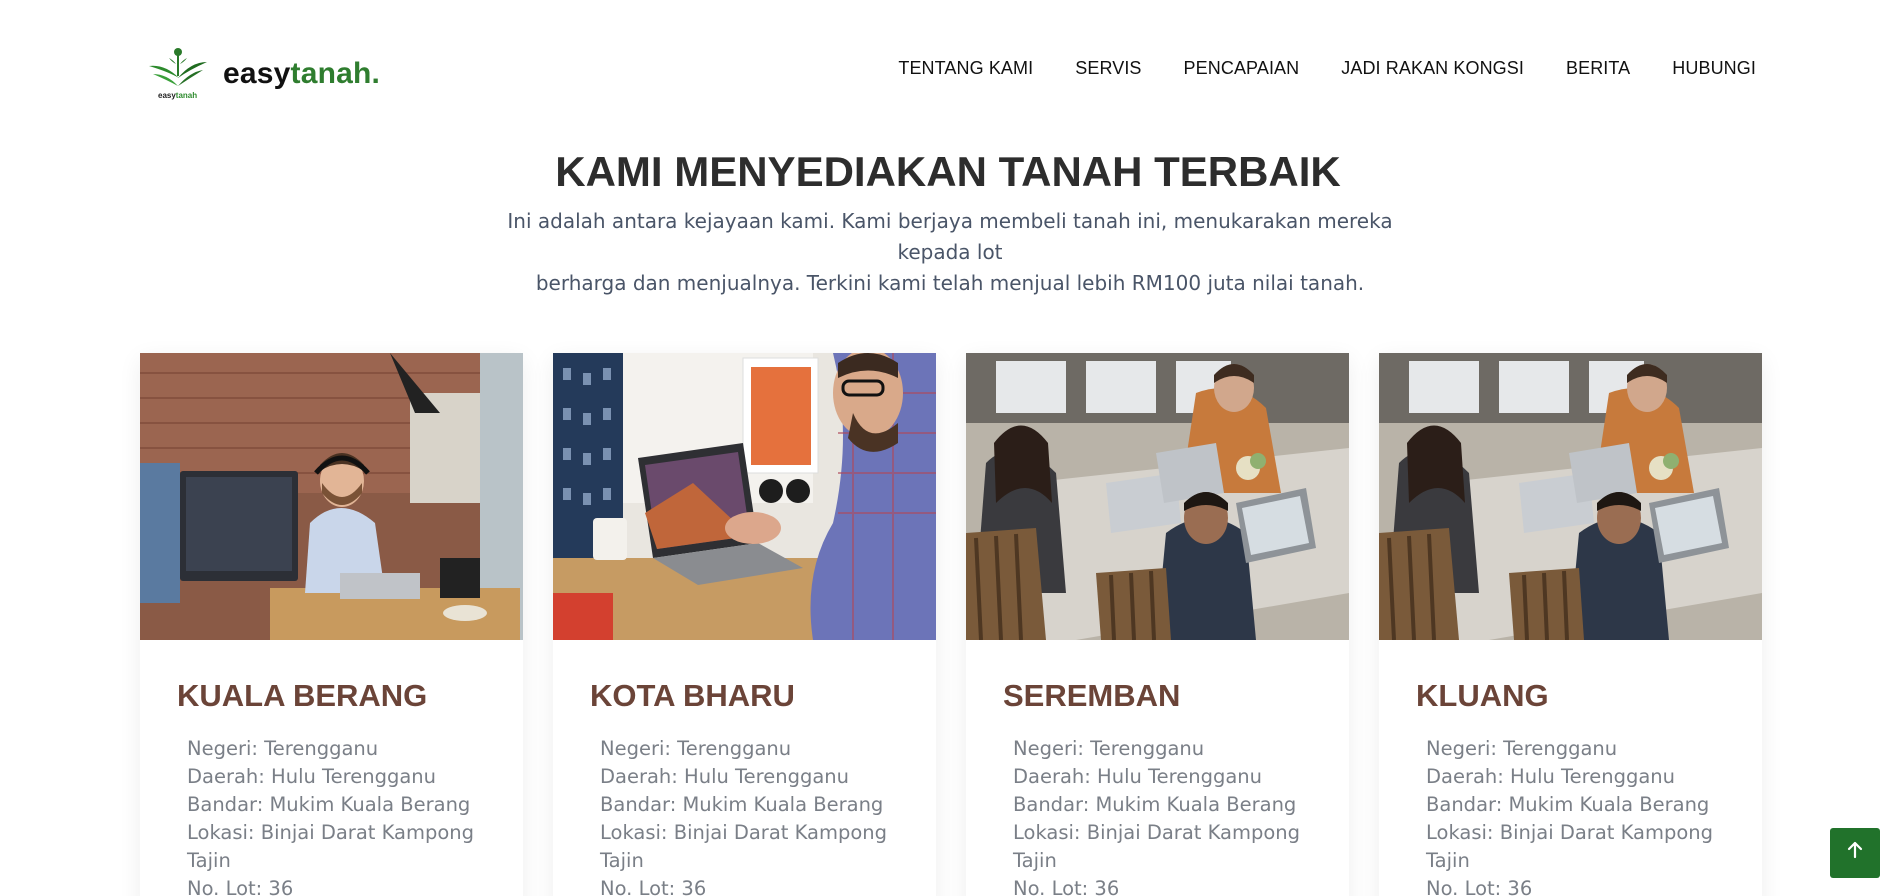 The image size is (1896, 896). I want to click on card-title: KLUANG, so click(1482, 695).